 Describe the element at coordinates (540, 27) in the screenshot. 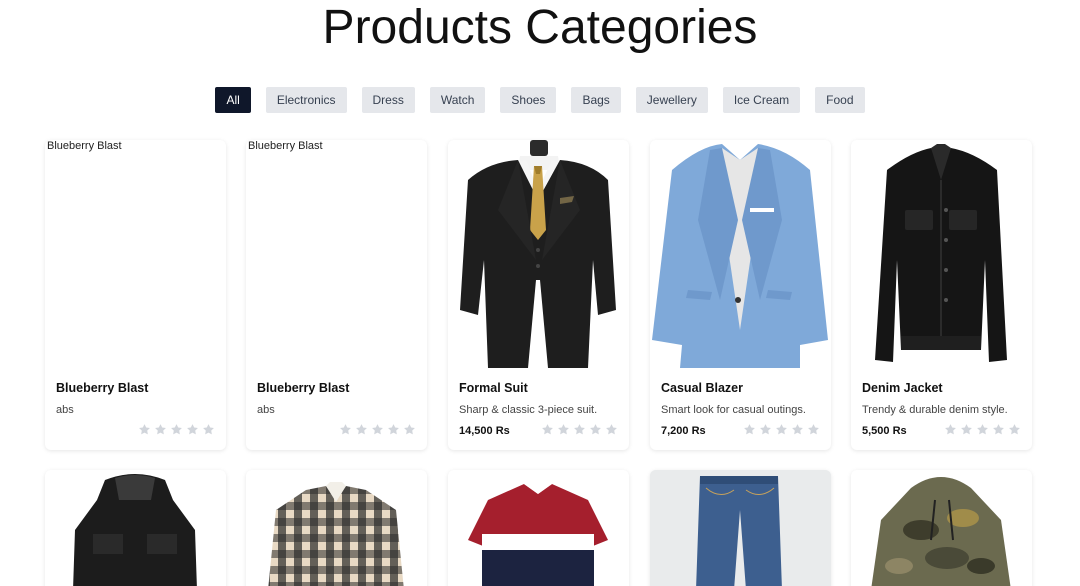

I see `page-title: Products Categories` at that location.